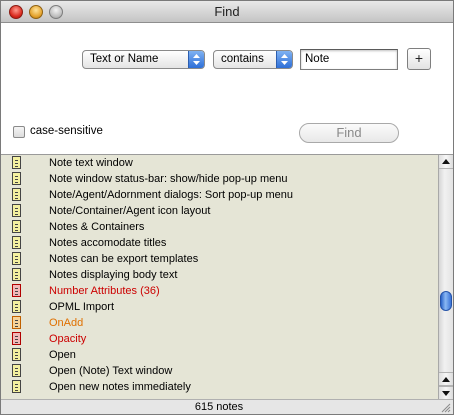  What do you see at coordinates (19, 132) in the screenshot?
I see `case-sensitive-checkbox` at bounding box center [19, 132].